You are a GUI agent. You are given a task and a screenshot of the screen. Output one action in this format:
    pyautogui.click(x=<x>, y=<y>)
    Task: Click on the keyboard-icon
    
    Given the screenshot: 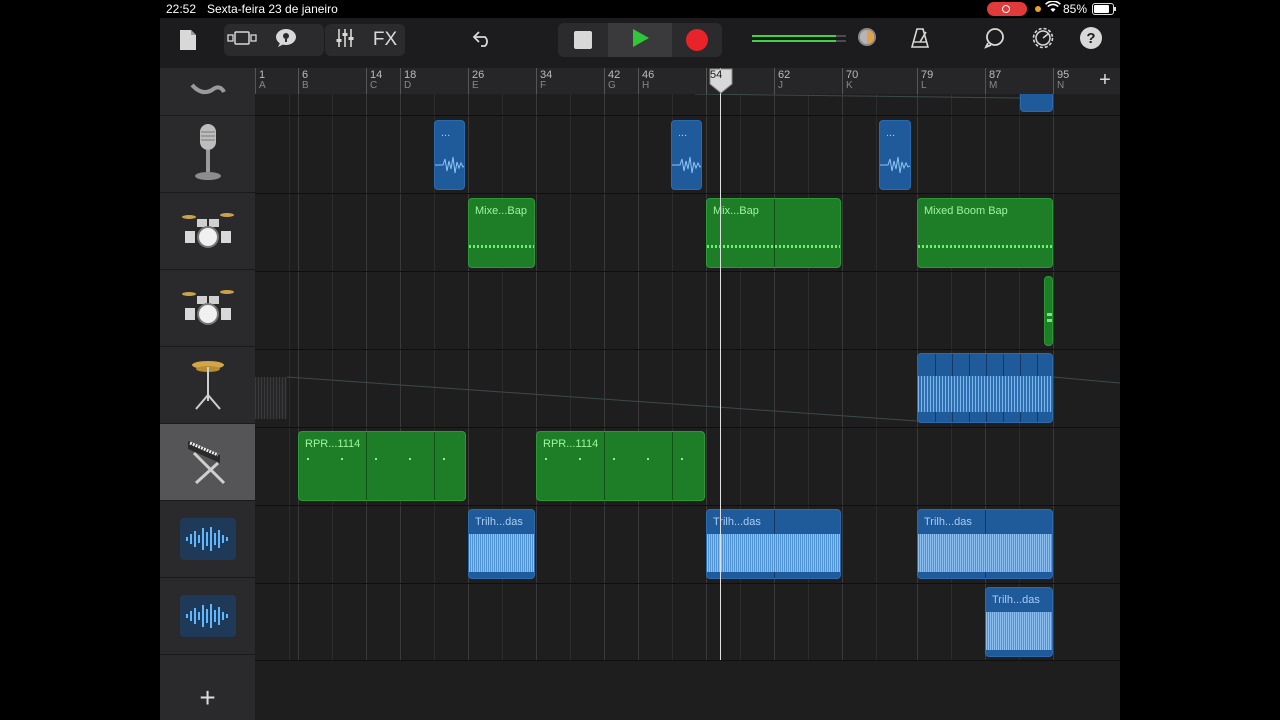 What is the action you would take?
    pyautogui.click(x=208, y=462)
    